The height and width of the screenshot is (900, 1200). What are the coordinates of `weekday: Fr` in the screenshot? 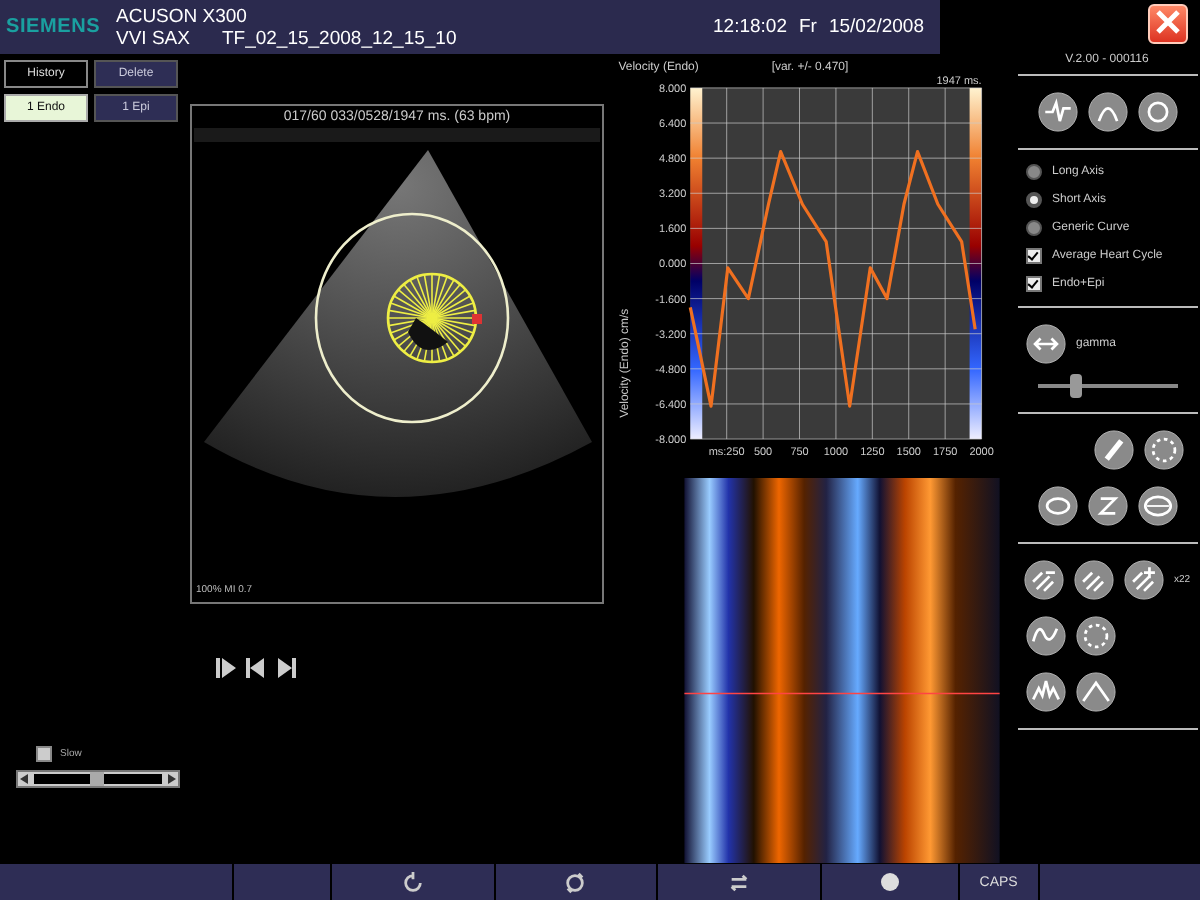 It's located at (807, 27).